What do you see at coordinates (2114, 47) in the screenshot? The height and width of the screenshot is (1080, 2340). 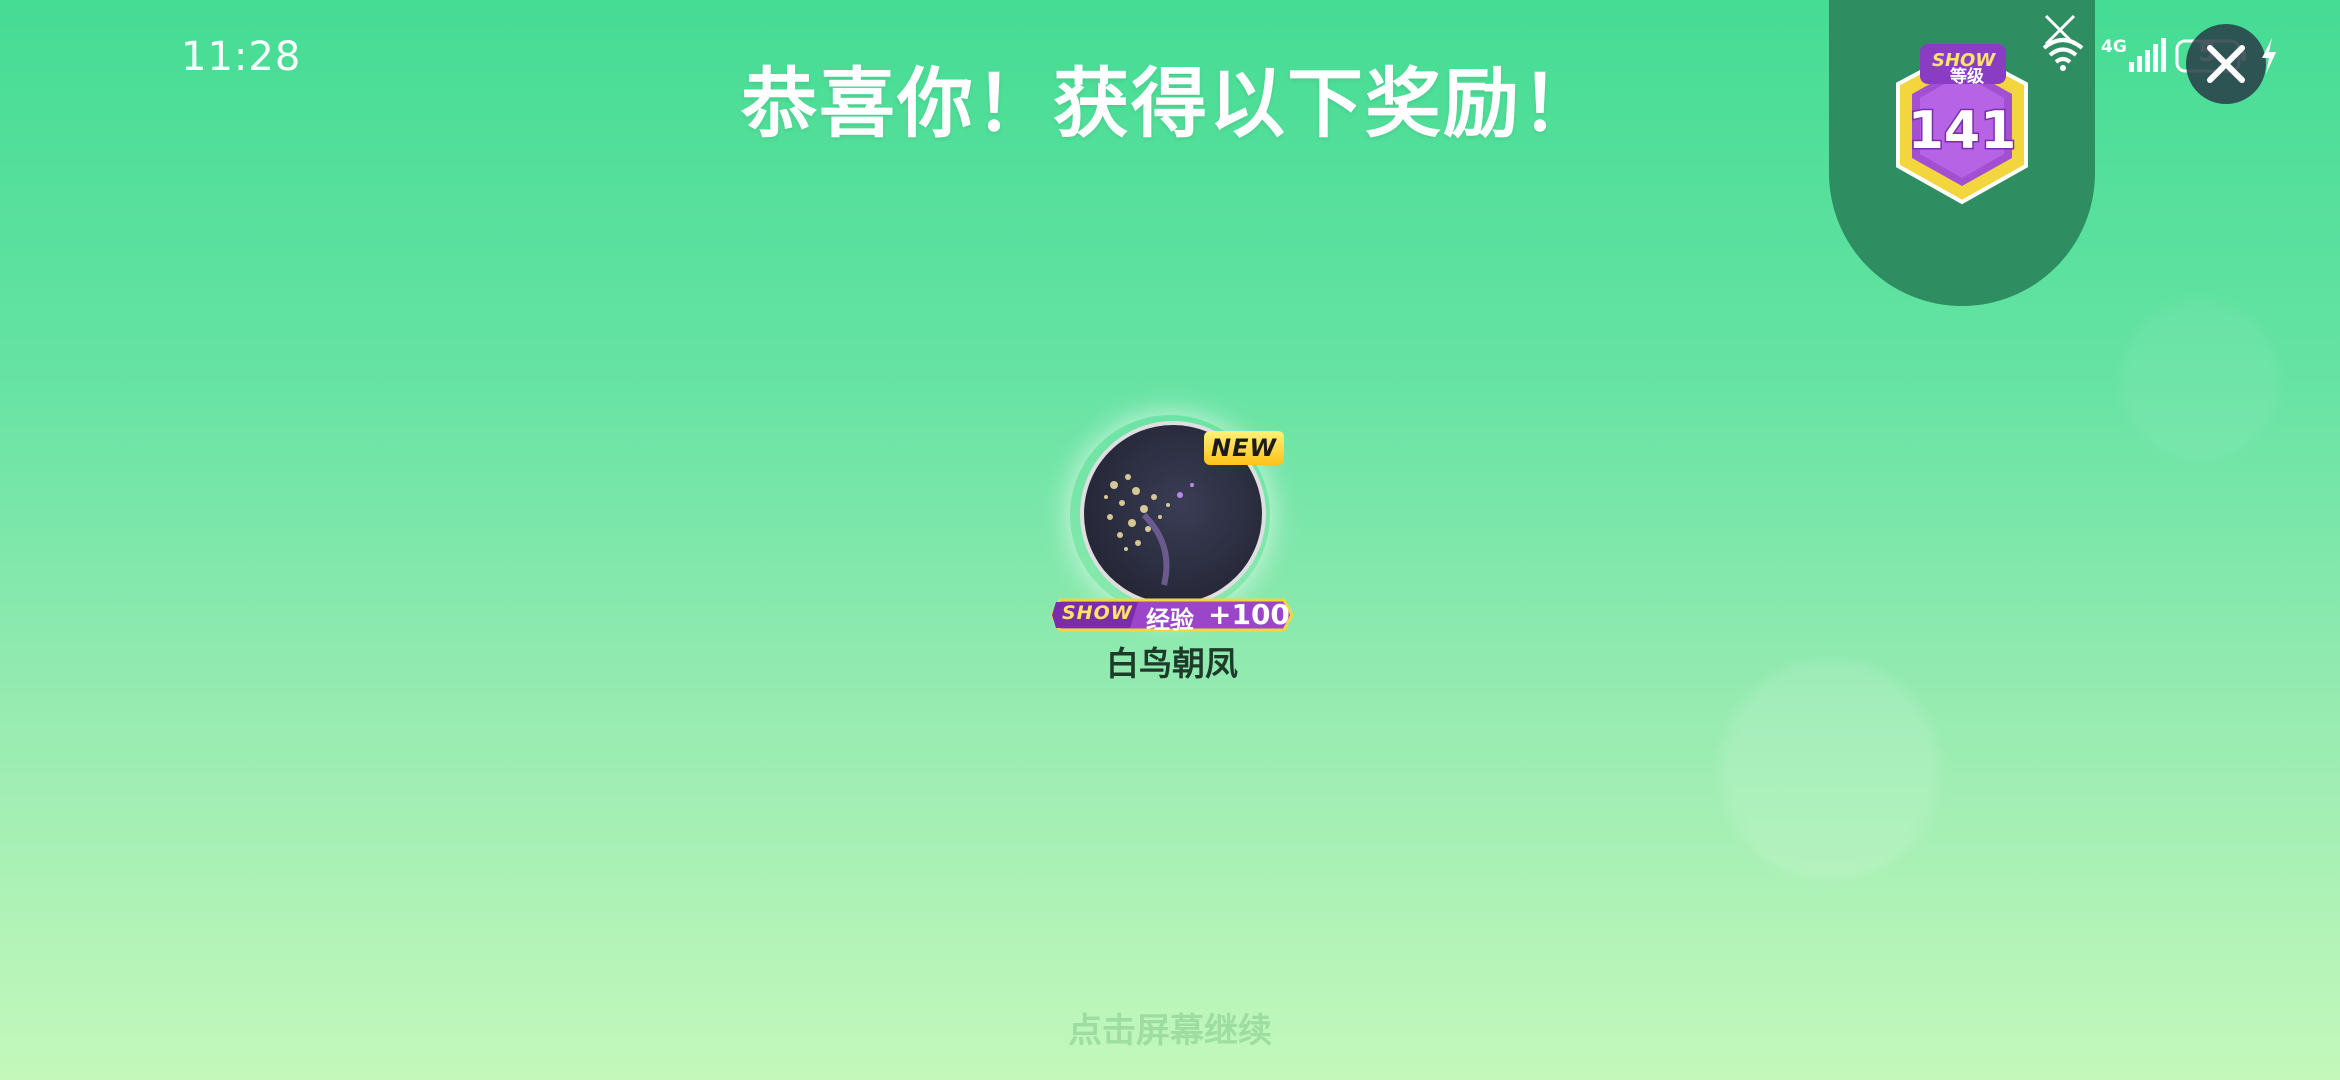 I see `network-type: 4G` at bounding box center [2114, 47].